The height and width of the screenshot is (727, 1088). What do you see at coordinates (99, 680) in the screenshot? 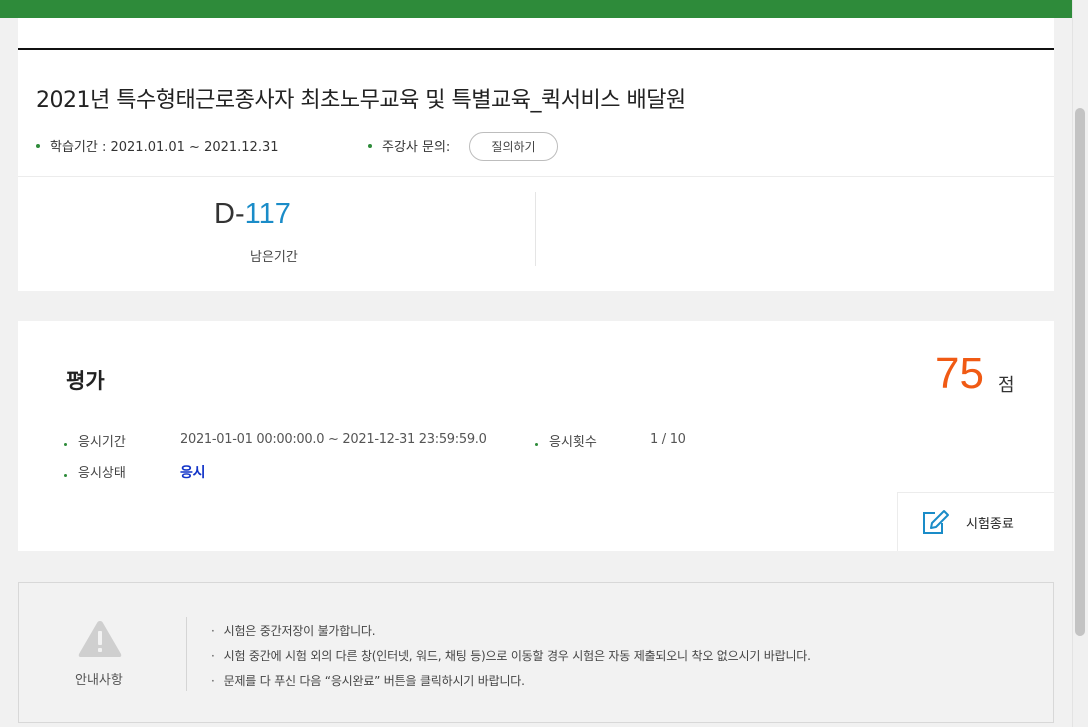
I see `notice-label: 안내사항` at bounding box center [99, 680].